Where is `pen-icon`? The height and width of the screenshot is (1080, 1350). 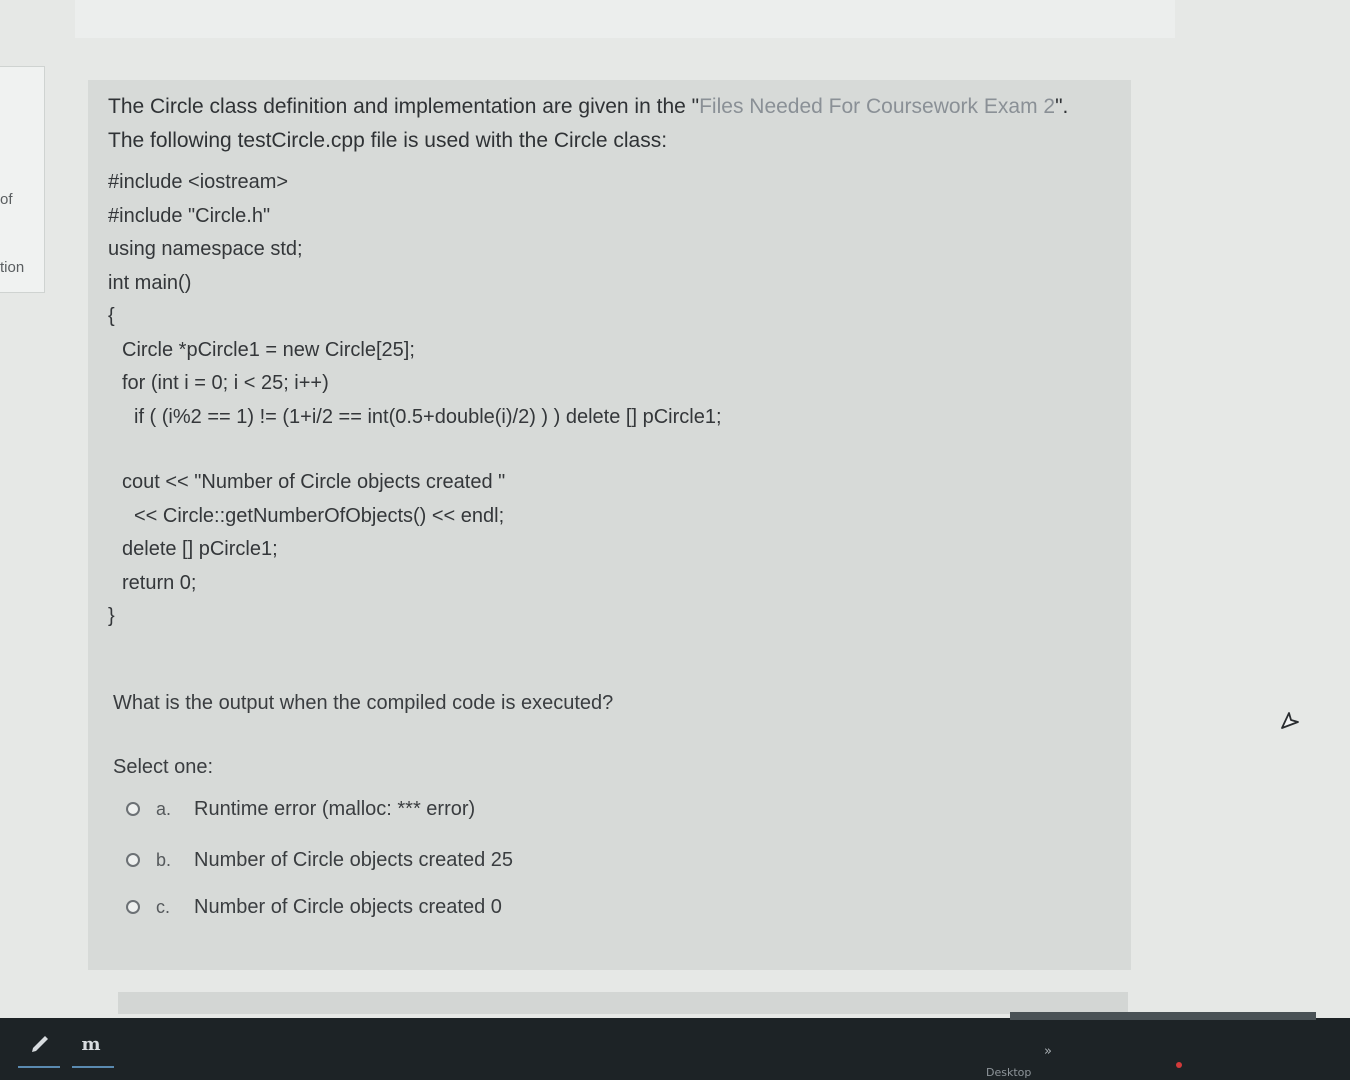
pen-icon is located at coordinates (40, 1044).